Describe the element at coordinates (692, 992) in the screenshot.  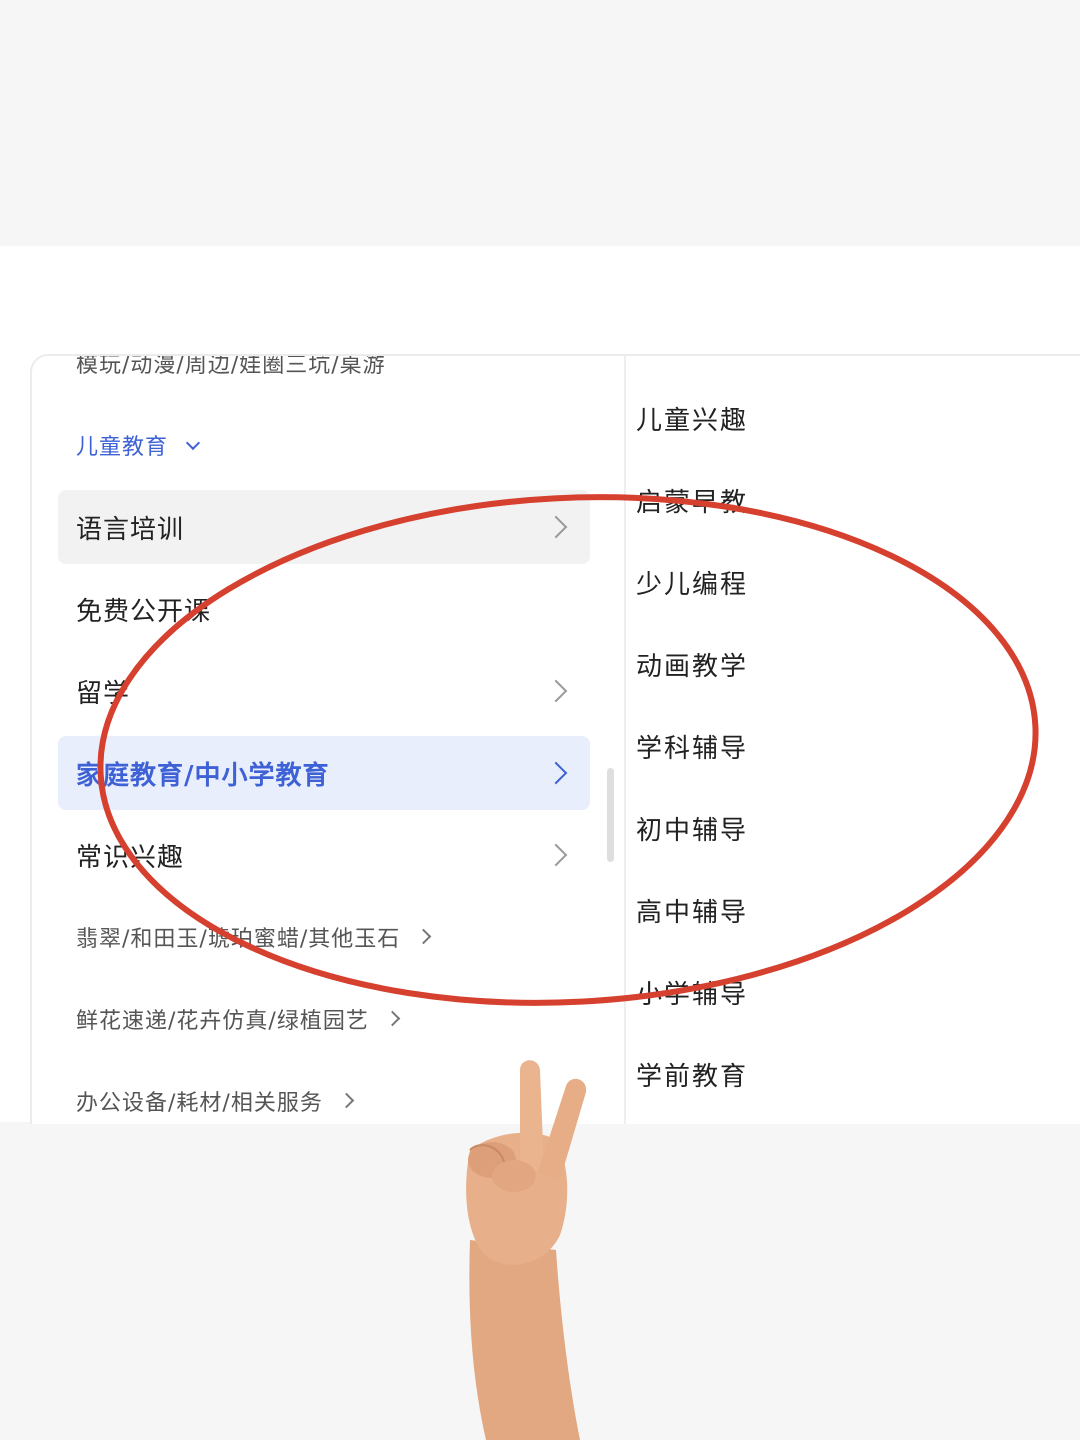
I see `option-primary-school-tutoring: 小学辅导` at that location.